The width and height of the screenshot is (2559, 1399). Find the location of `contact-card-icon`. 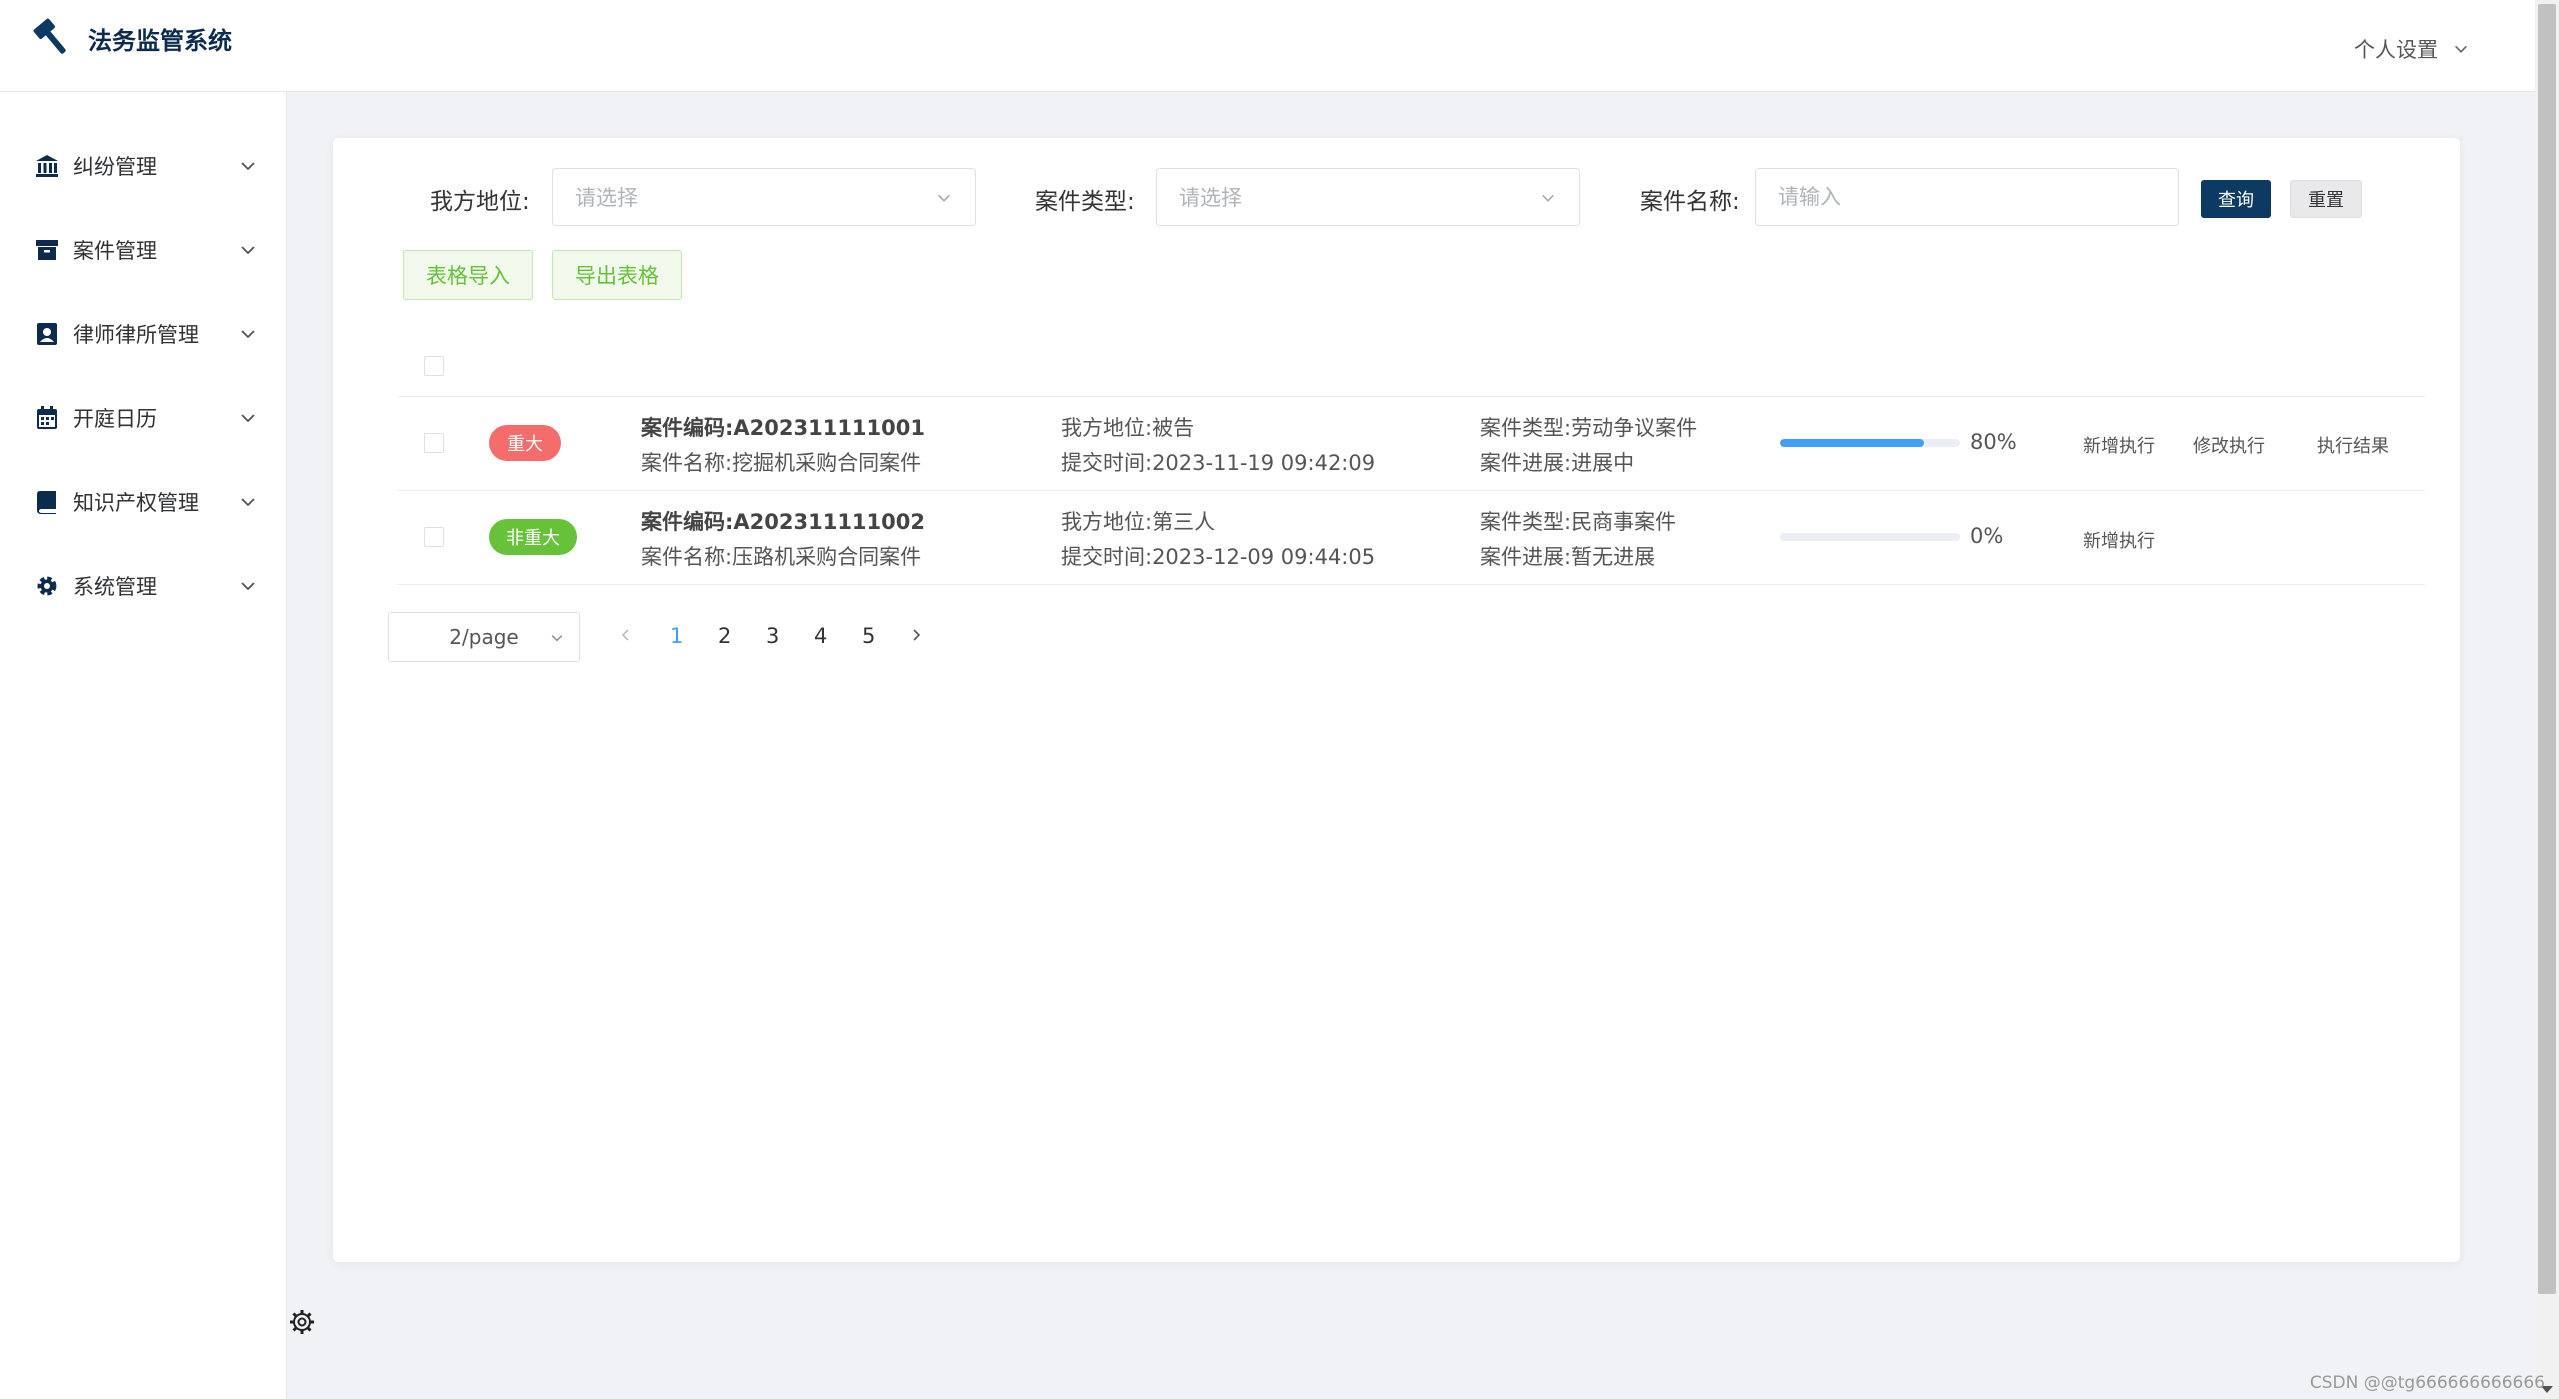

contact-card-icon is located at coordinates (47, 334).